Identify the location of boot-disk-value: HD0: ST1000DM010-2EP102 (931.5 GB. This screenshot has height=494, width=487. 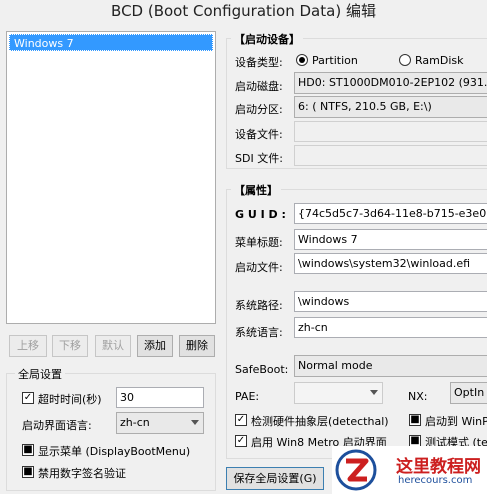
(392, 82).